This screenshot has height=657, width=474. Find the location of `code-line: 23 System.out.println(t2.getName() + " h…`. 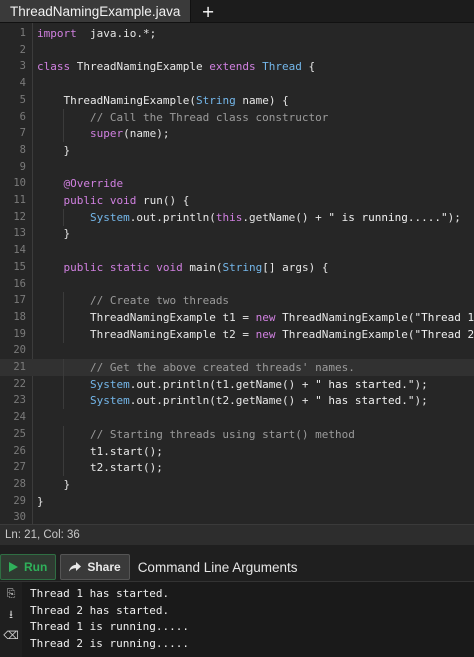

code-line: 23 System.out.println(t2.getName() + " h… is located at coordinates (237, 401).